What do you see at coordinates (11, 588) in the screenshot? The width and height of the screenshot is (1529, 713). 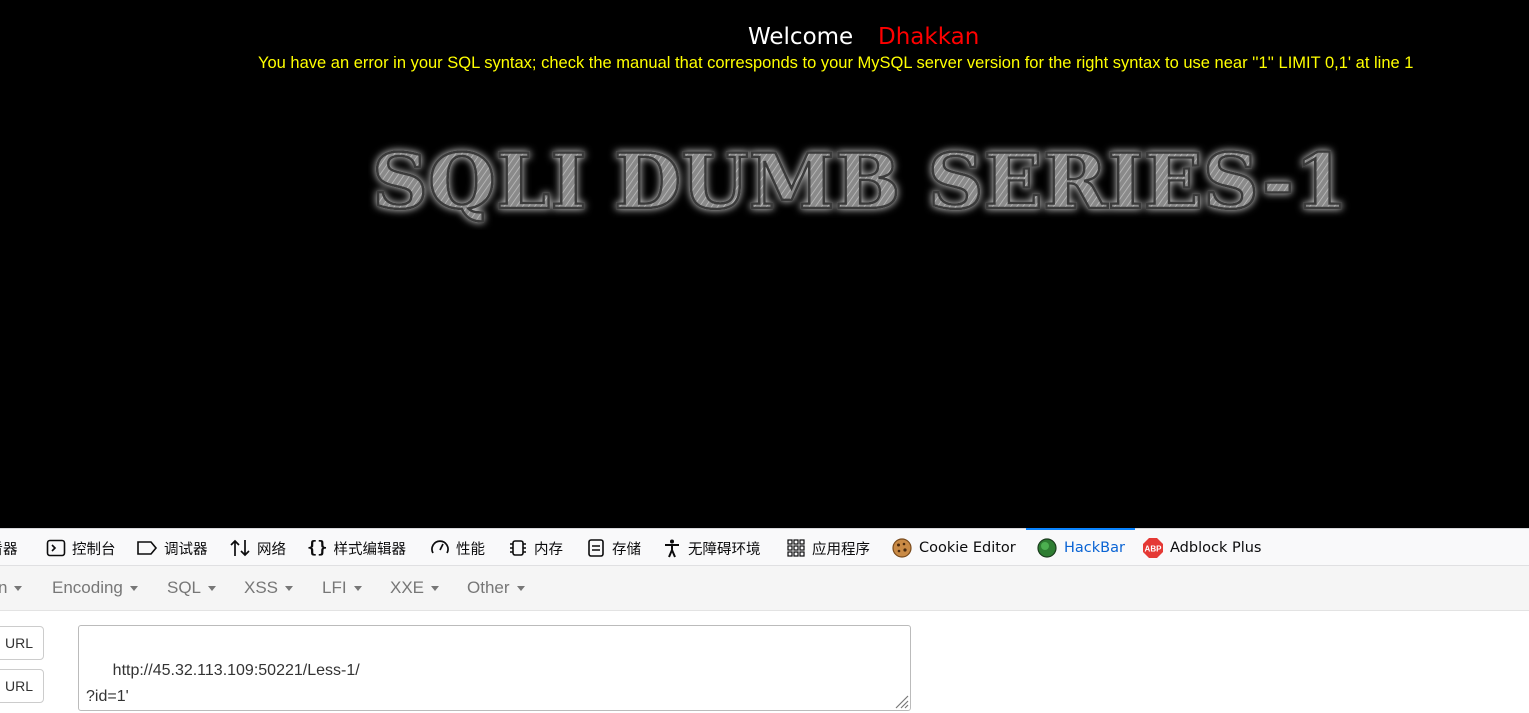 I see `menu-first-partial: n` at bounding box center [11, 588].